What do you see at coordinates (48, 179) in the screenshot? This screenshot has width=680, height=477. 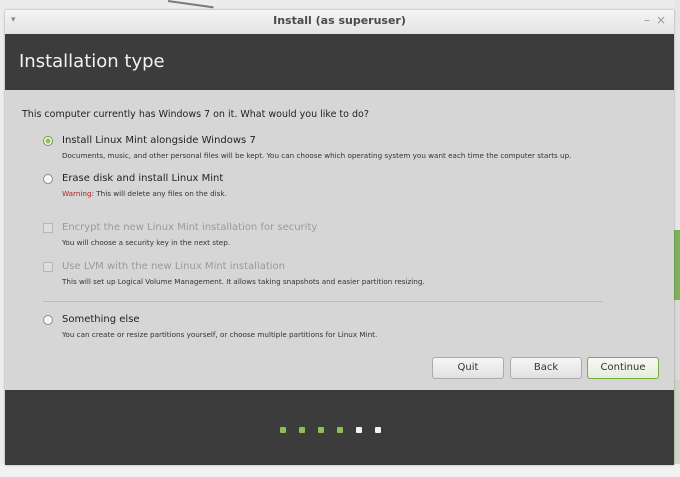 I see `radio-erase-disk` at bounding box center [48, 179].